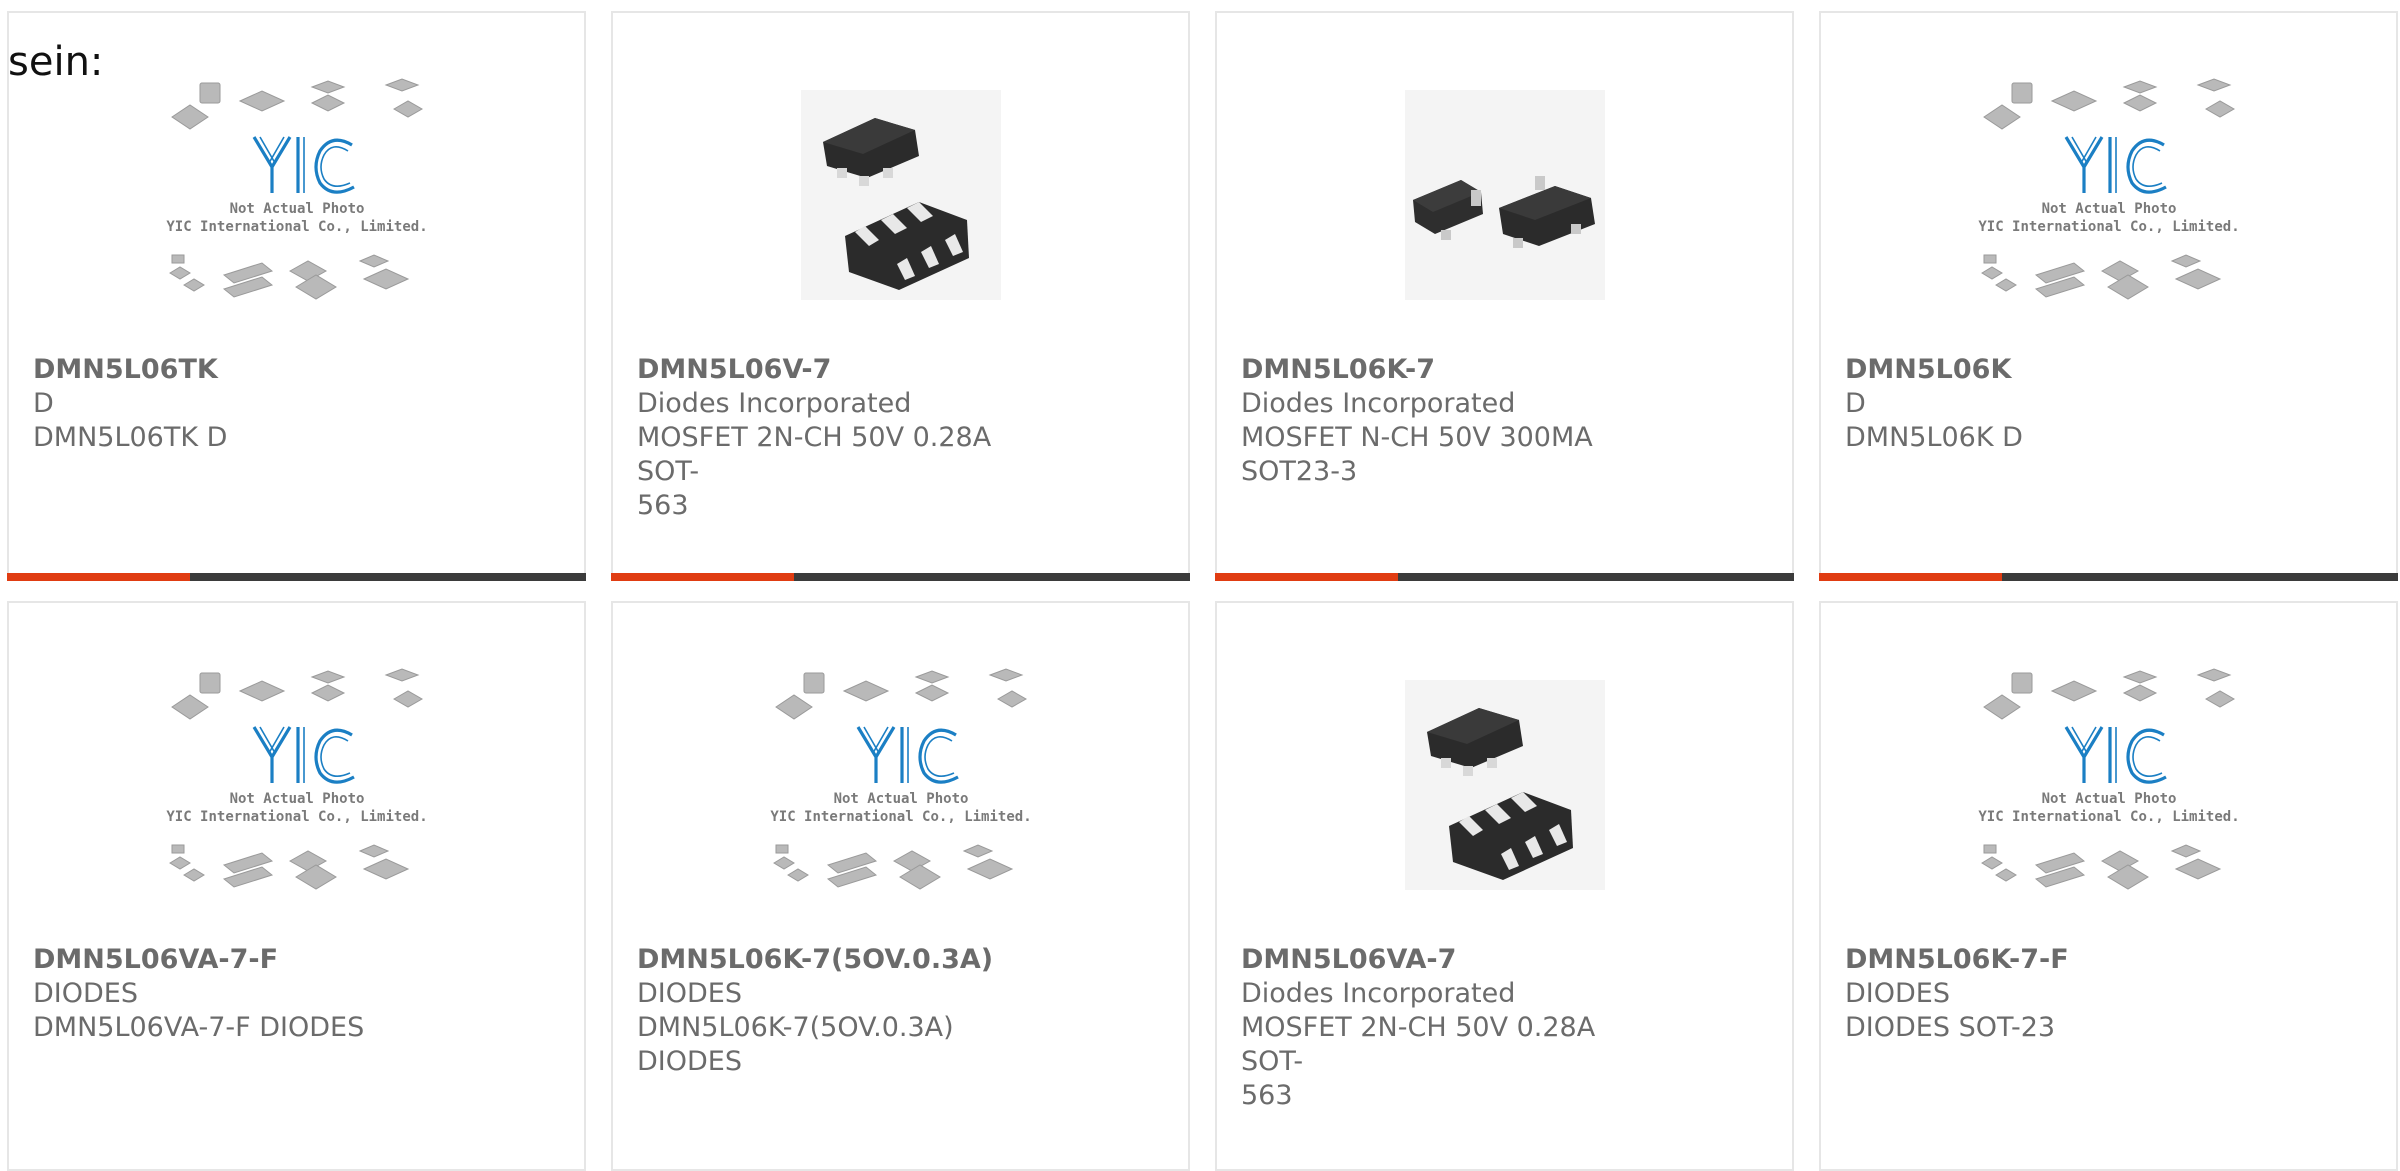  What do you see at coordinates (2055, 960) in the screenshot?
I see `part-number: DMN5L06K-7-F` at bounding box center [2055, 960].